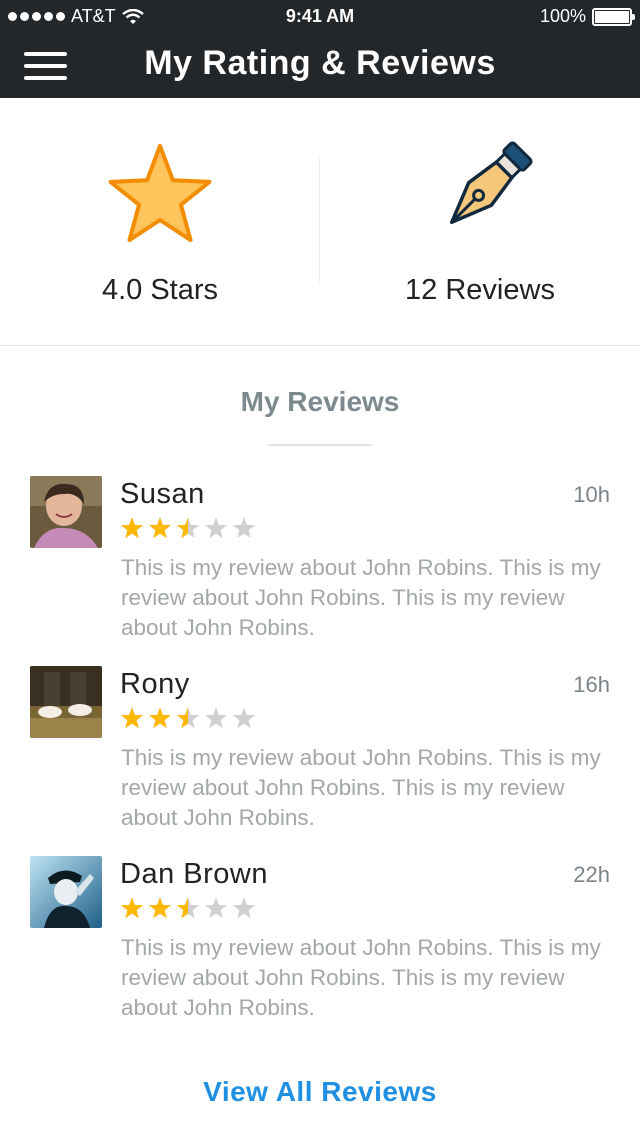 This screenshot has height=1136, width=640. I want to click on rating-stat: 4.0 Stars, so click(160, 222).